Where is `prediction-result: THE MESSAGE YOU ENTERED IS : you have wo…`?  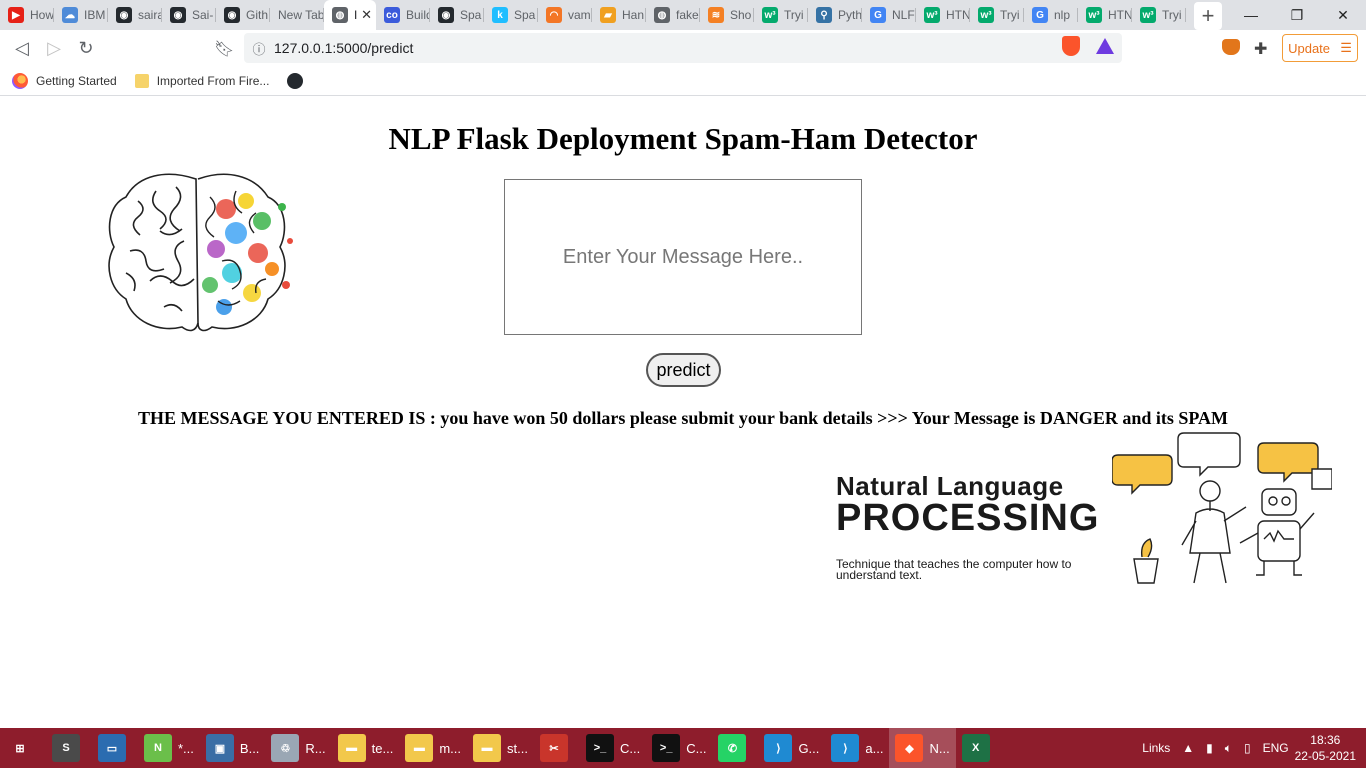 prediction-result: THE MESSAGE YOU ENTERED IS : you have wo… is located at coordinates (683, 418).